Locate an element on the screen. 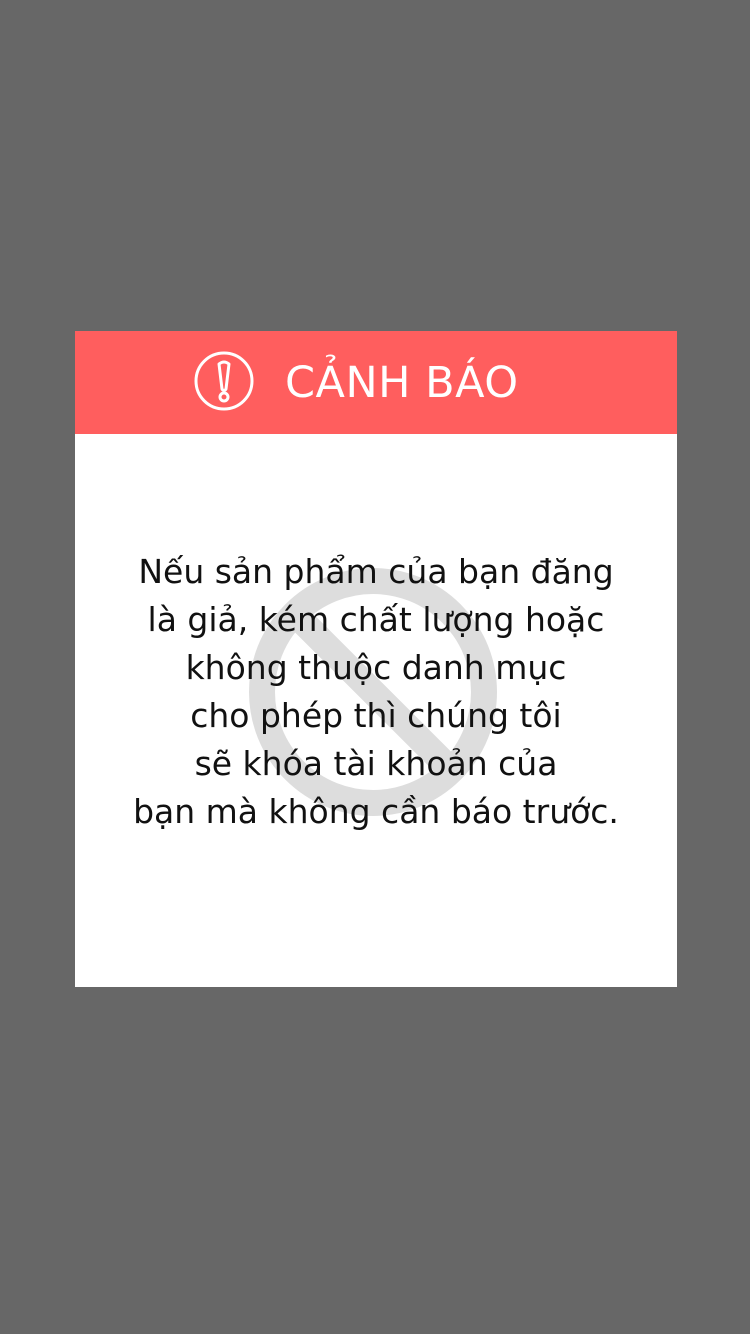 Image resolution: width=750 pixels, height=1334 pixels. warning-message-line: là giả, kém chất lượng hoặc is located at coordinates (376, 619).